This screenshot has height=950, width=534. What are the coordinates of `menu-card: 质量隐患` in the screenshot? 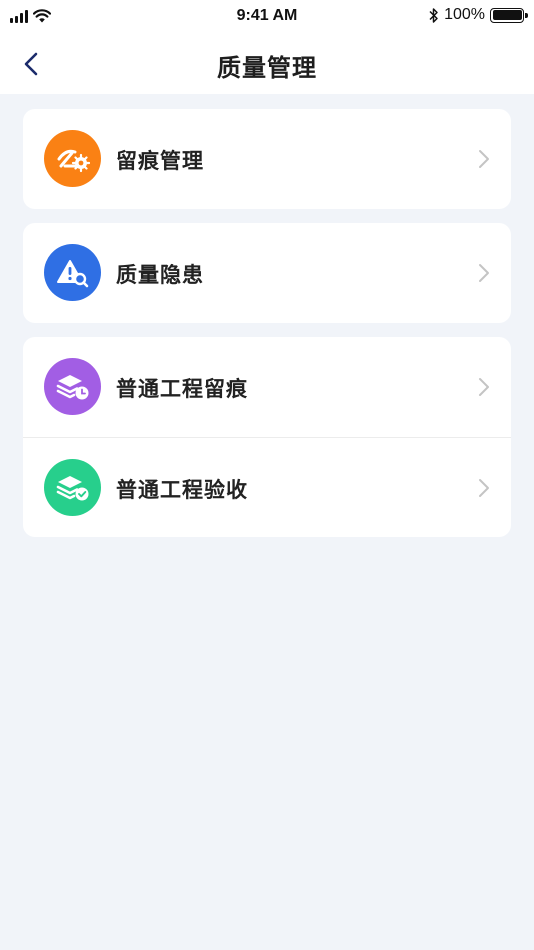 It's located at (267, 273).